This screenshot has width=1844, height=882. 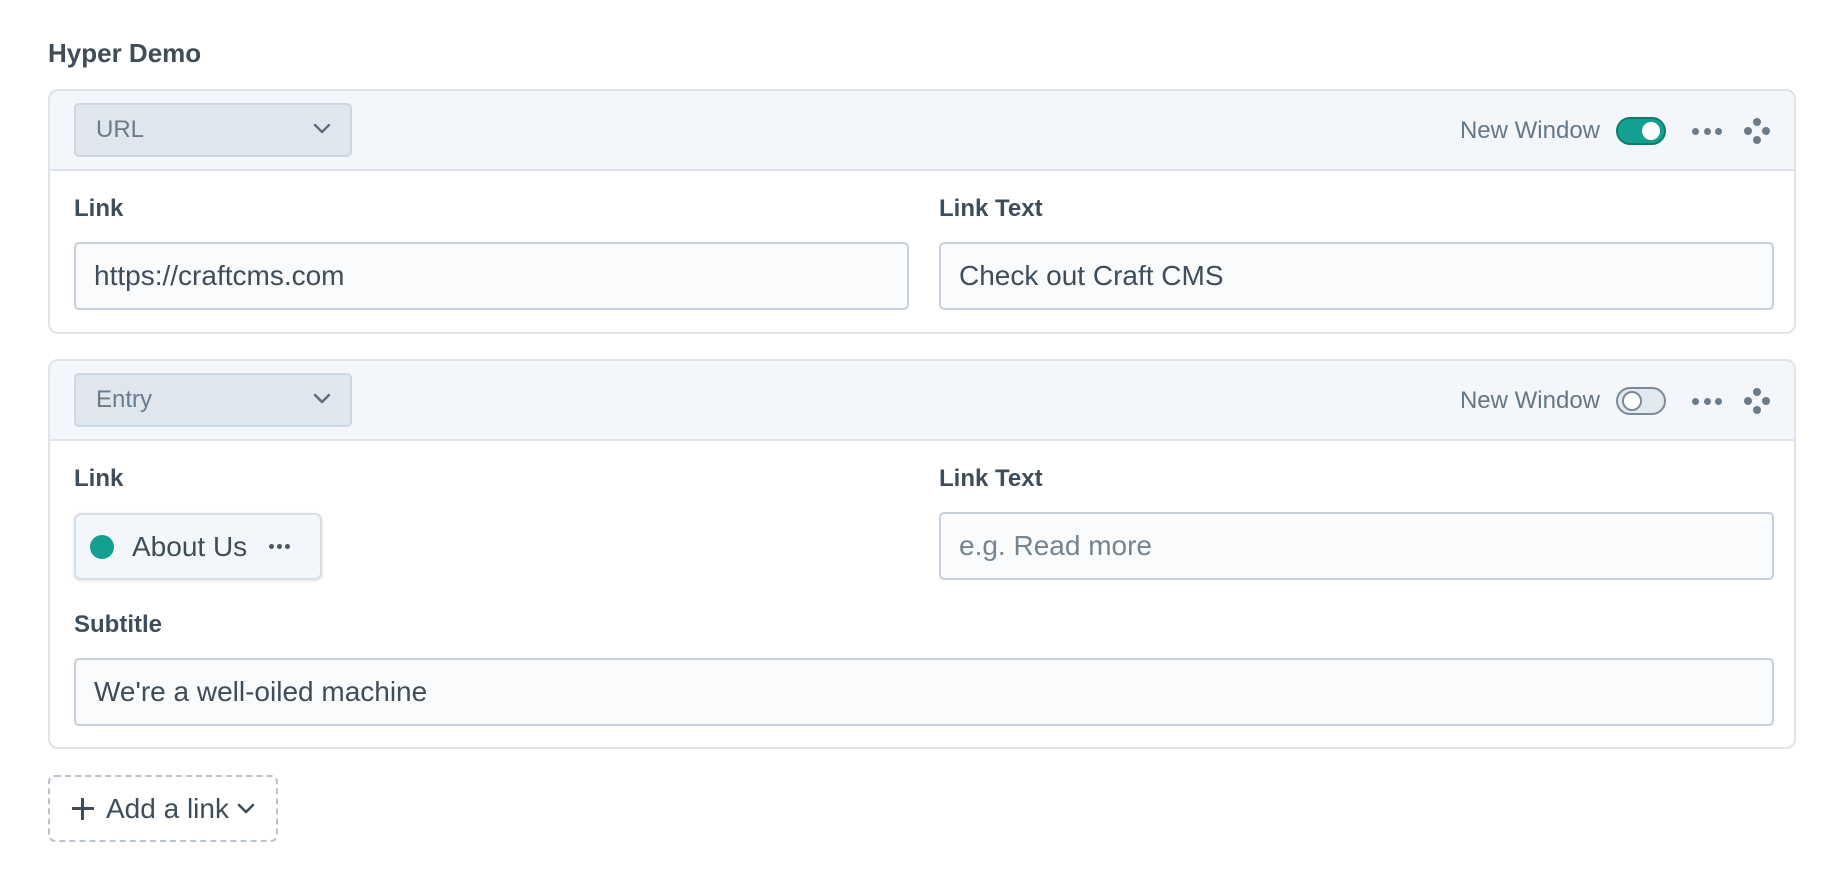 I want to click on link-type-value: URL, so click(x=120, y=129).